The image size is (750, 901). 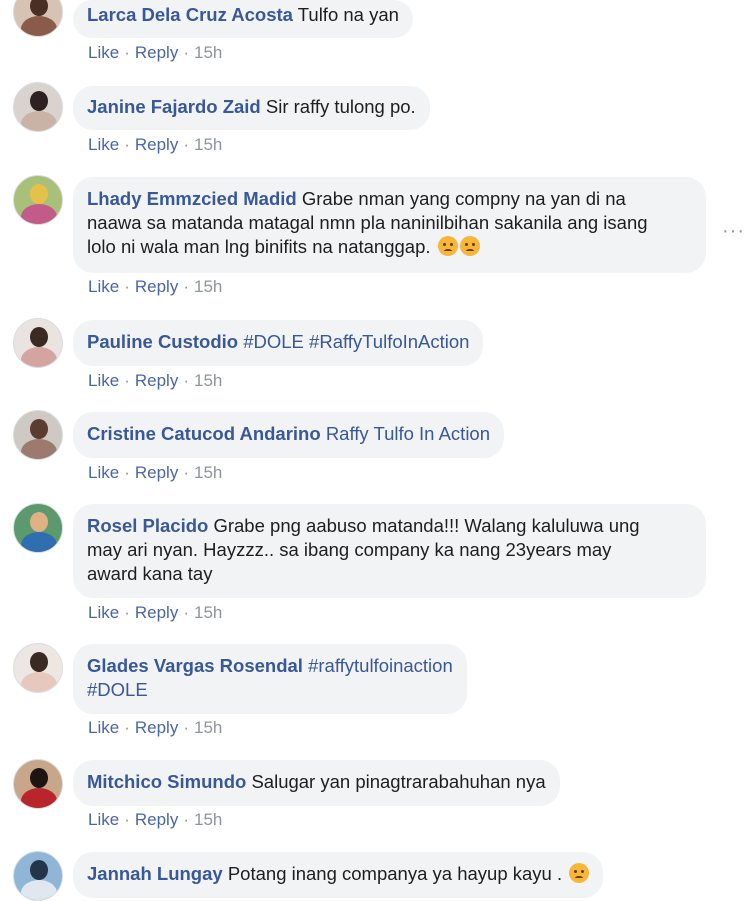 I want to click on page-tag-link: Raffy Tulfo In Action, so click(x=408, y=433).